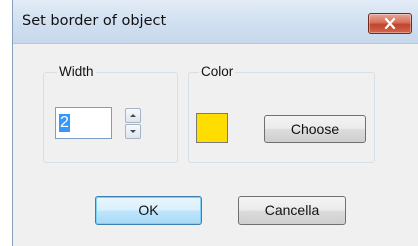  I want to click on width-group-label: Width, so click(76, 71).